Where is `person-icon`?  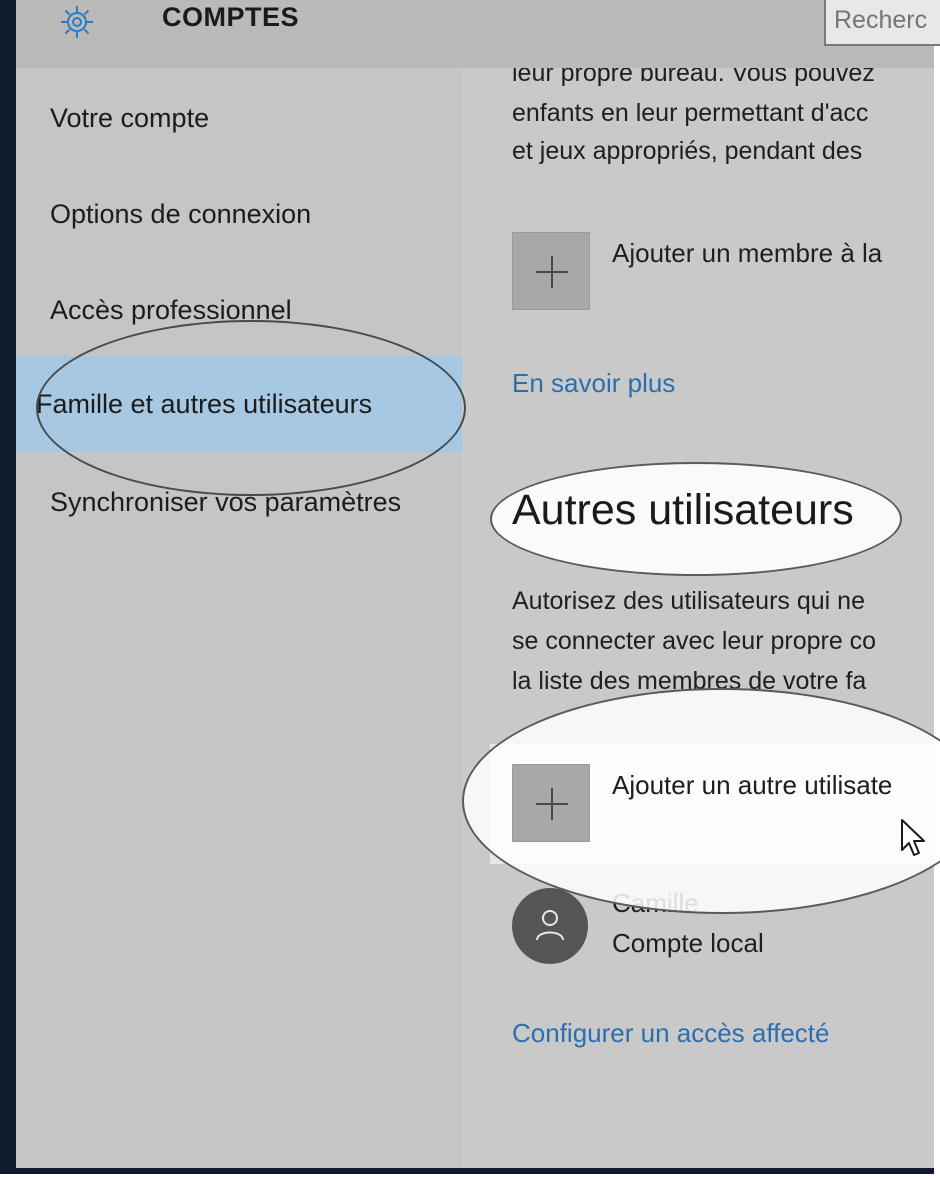
person-icon is located at coordinates (550, 925).